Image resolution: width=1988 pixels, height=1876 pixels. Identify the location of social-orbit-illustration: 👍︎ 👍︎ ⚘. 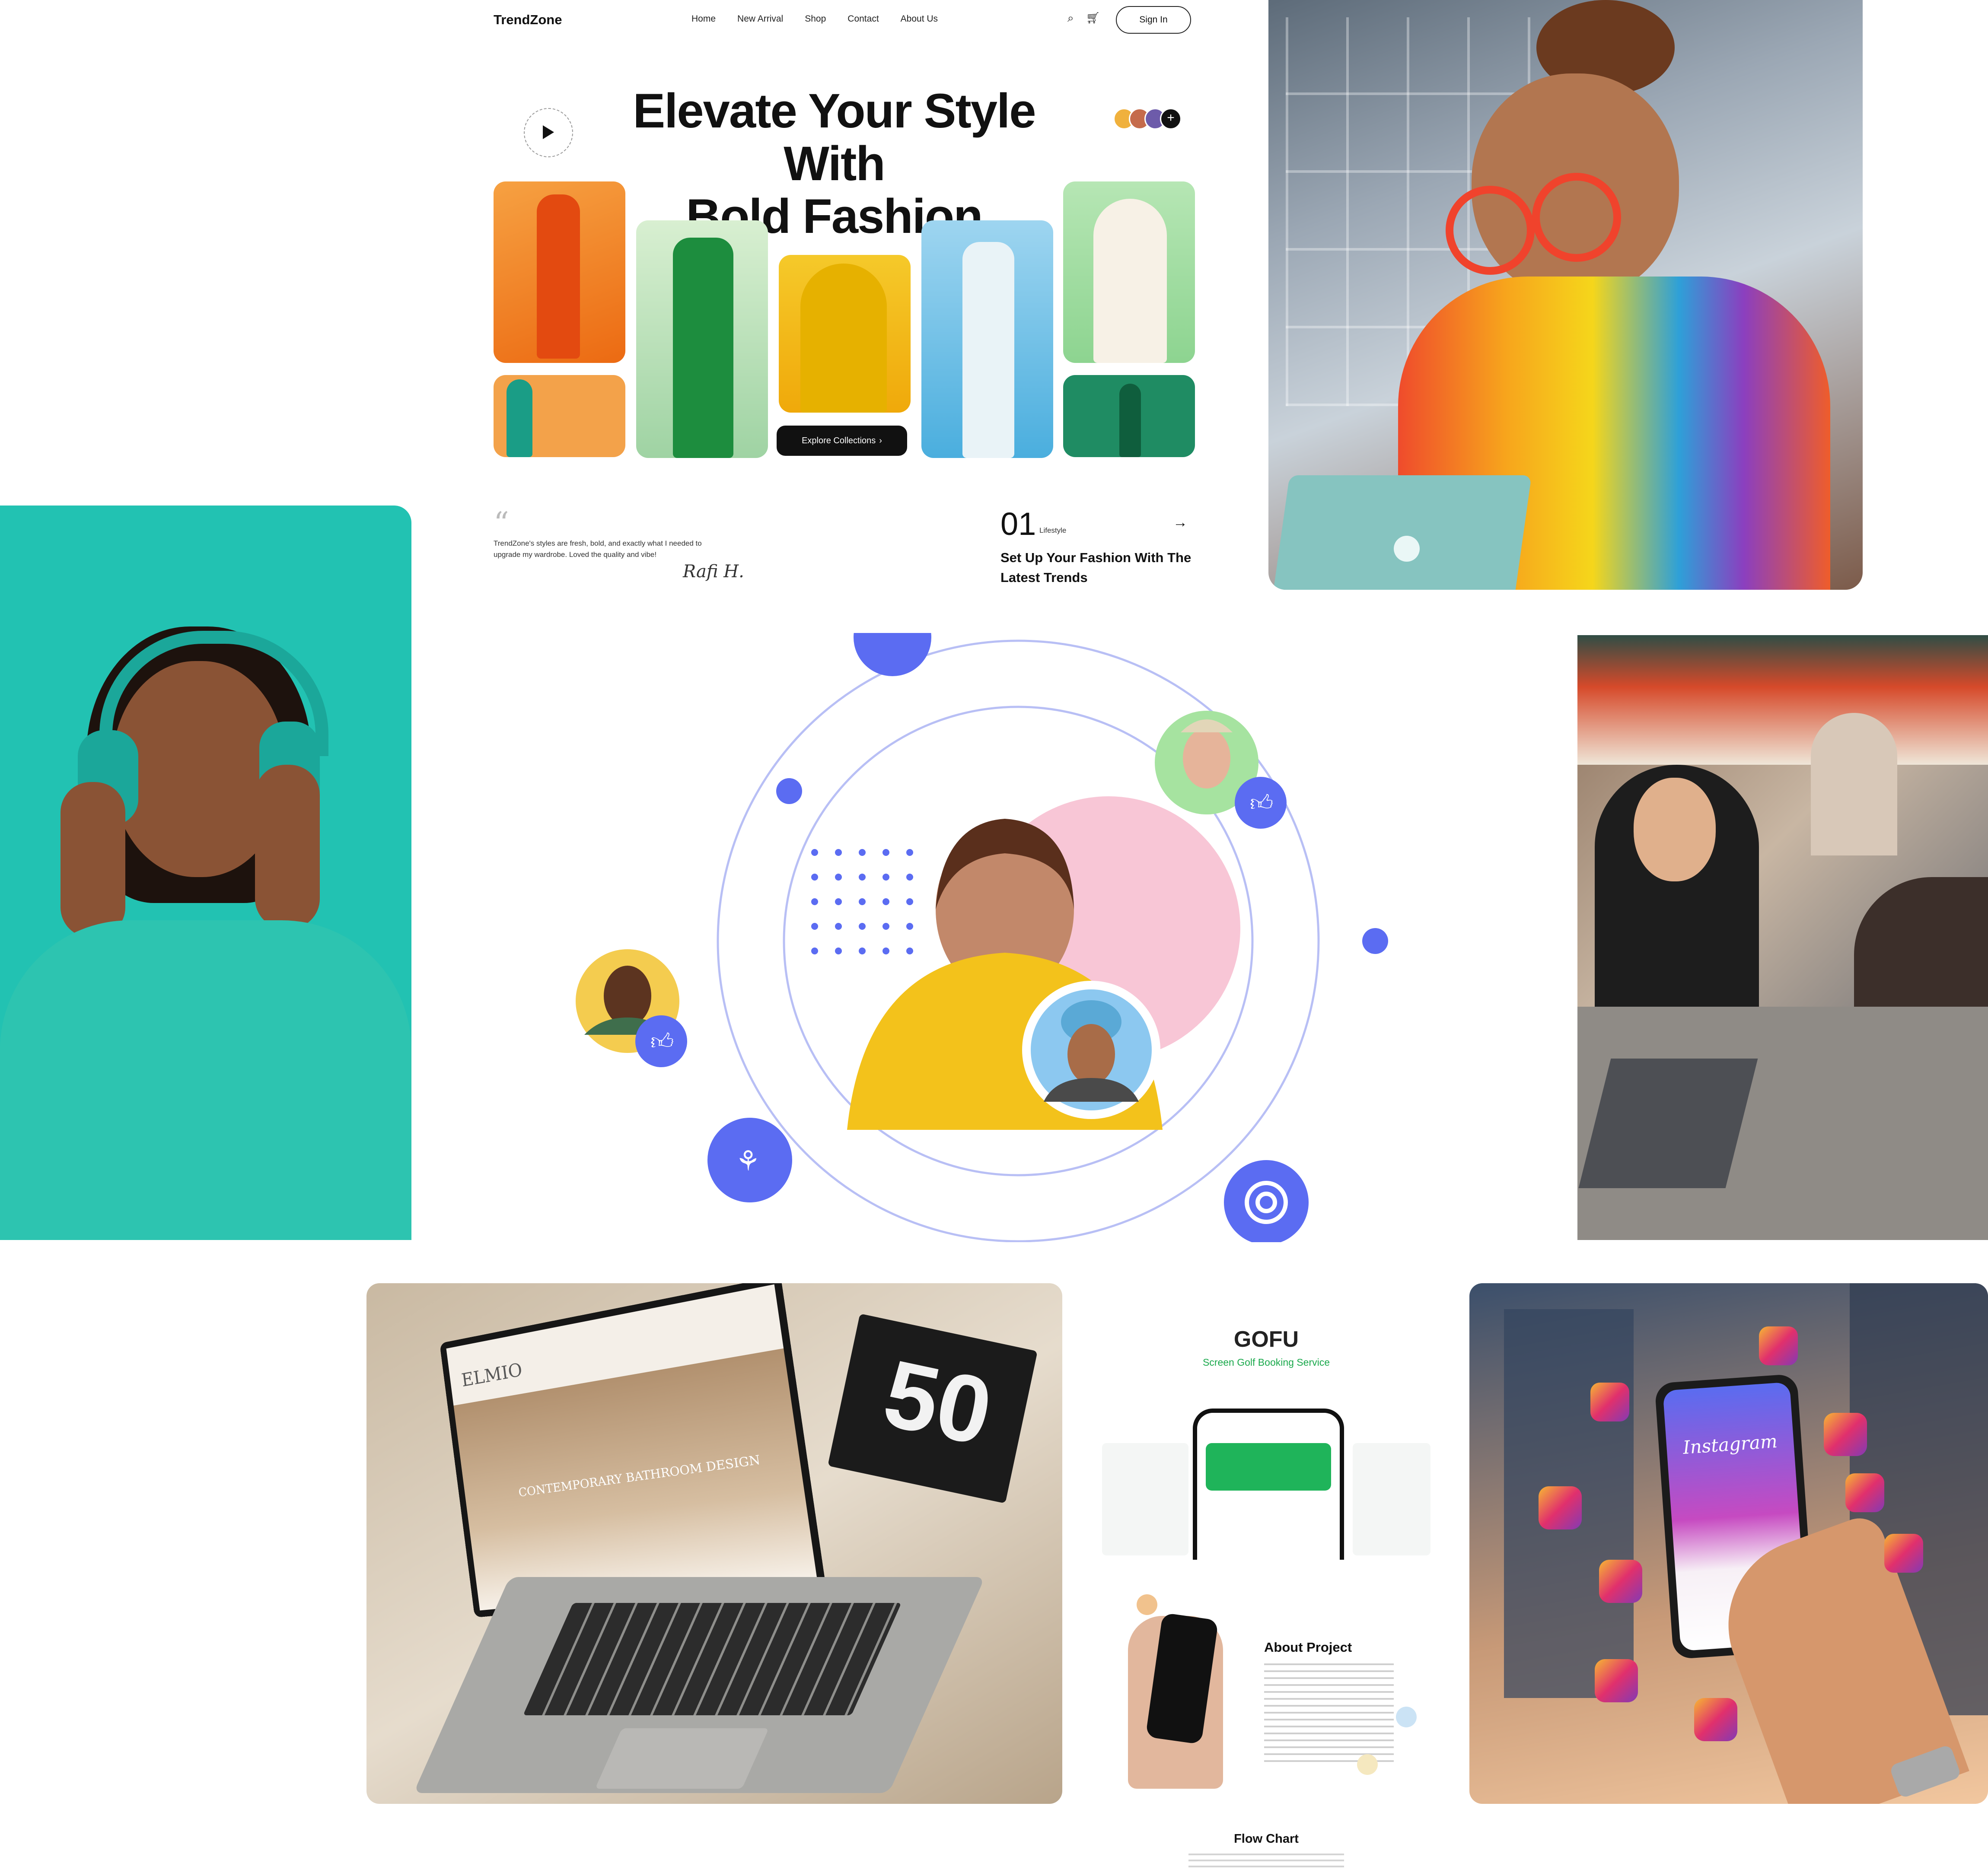
(985, 937).